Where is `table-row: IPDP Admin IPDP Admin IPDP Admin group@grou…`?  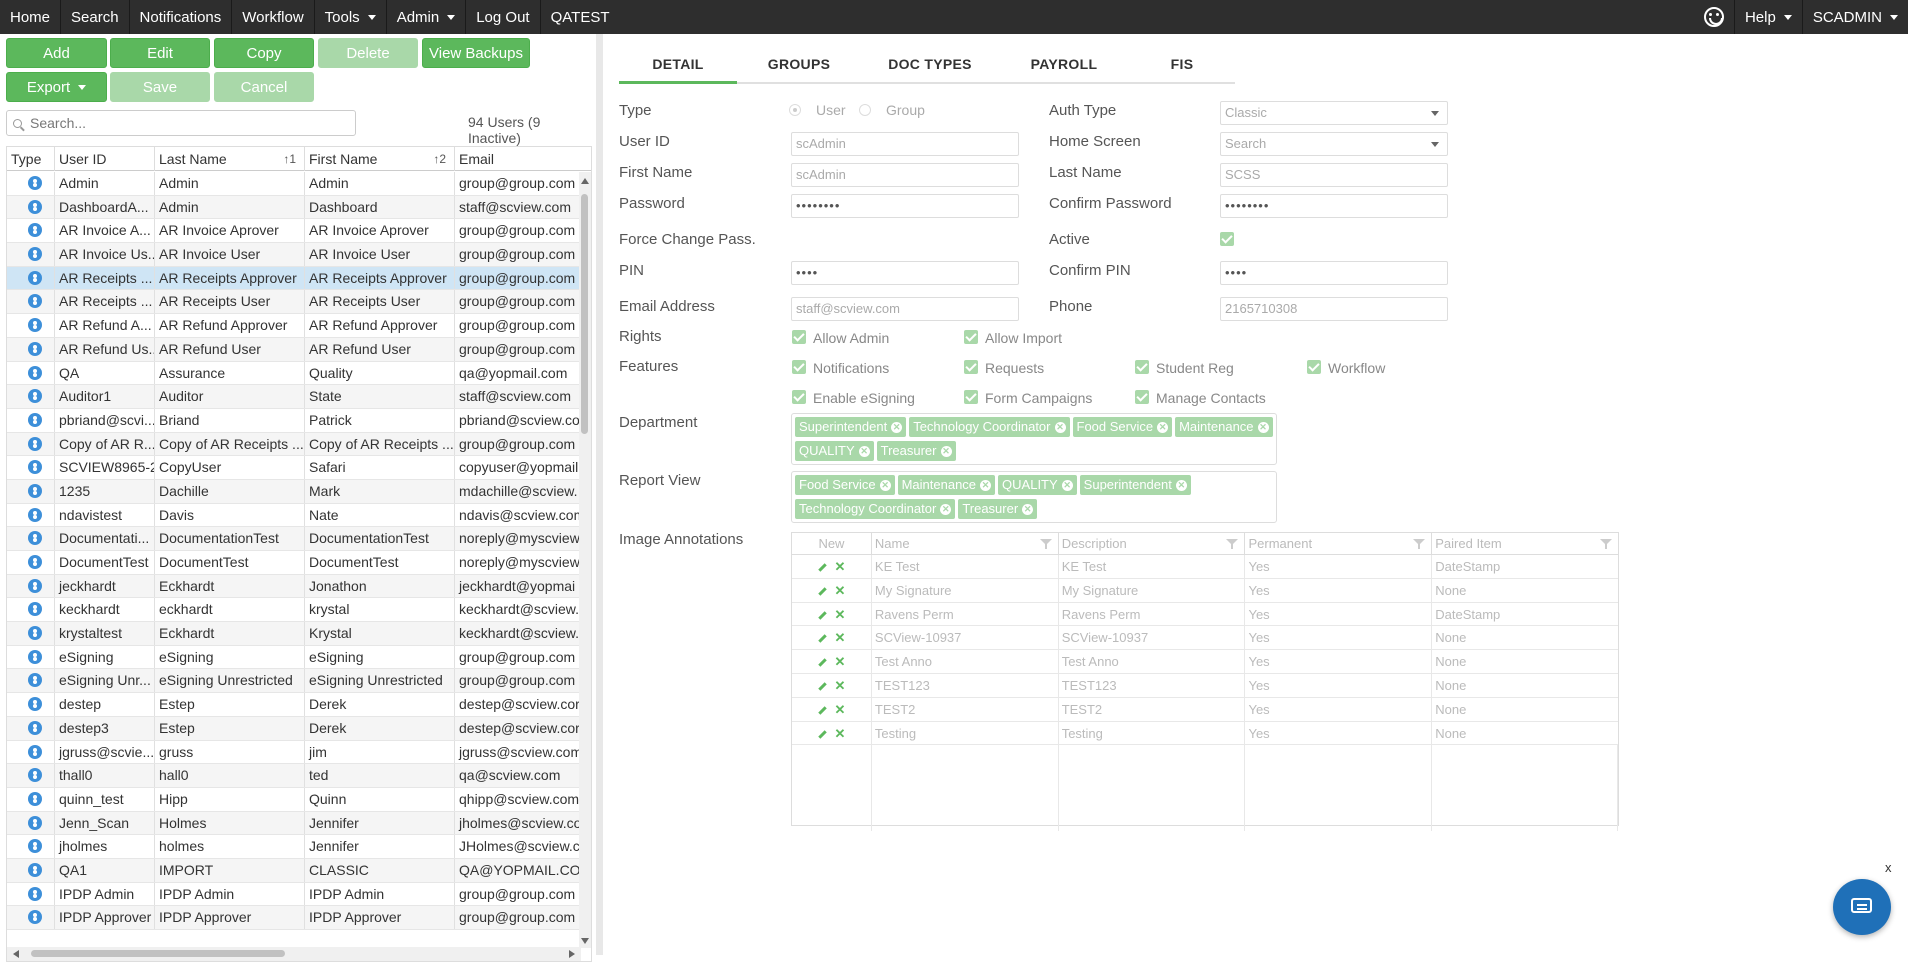 table-row: IPDP Admin IPDP Admin IPDP Admin group@grou… is located at coordinates (294, 894).